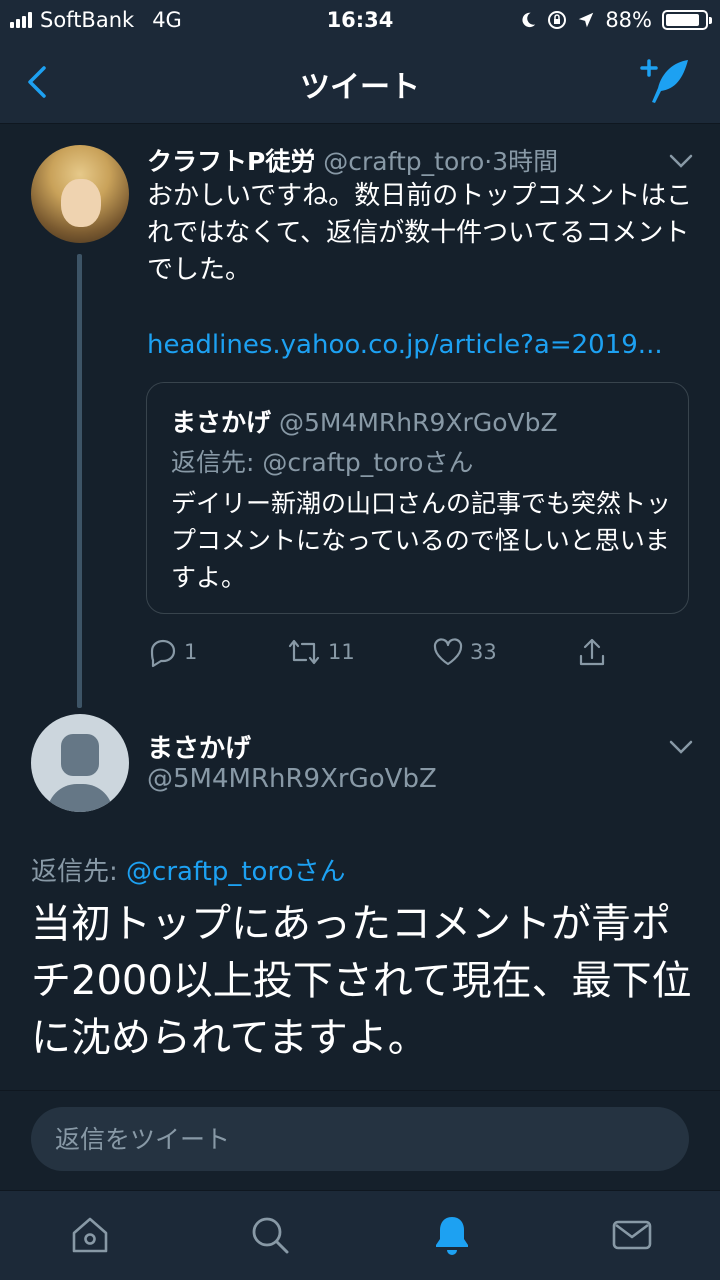 The image size is (720, 1280). Describe the element at coordinates (270, 1235) in the screenshot. I see `search-icon` at that location.